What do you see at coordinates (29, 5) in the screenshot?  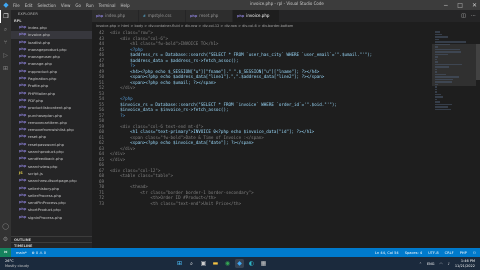 I see `menu-edit: Edit` at bounding box center [29, 5].